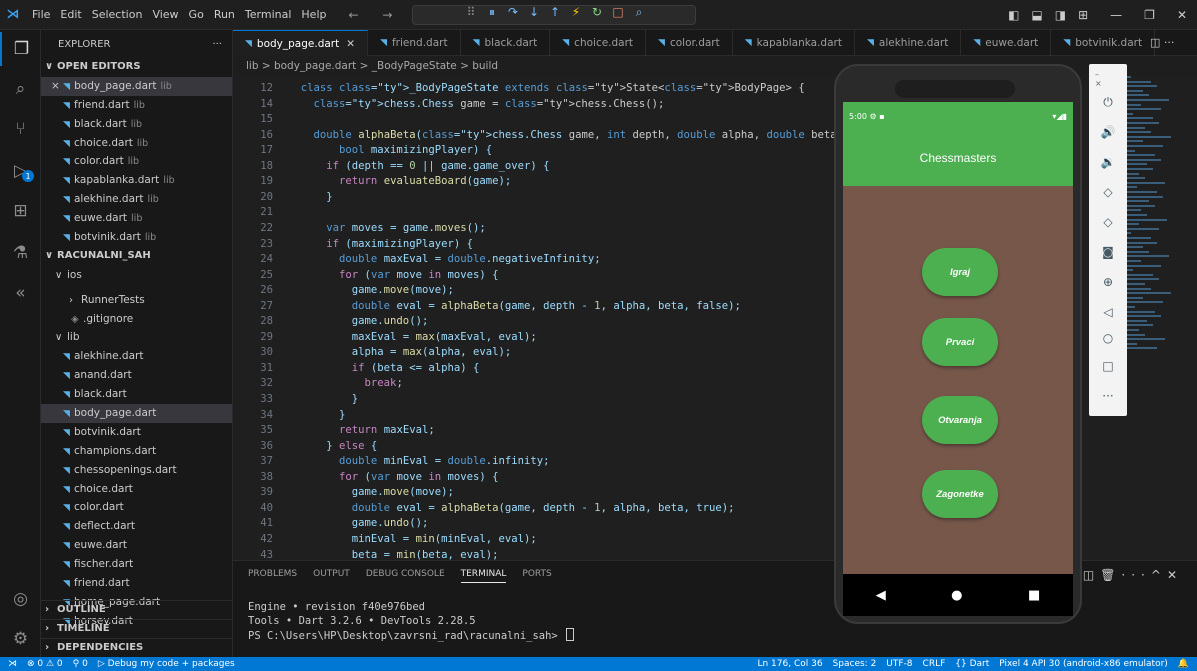 This screenshot has width=1197, height=671. Describe the element at coordinates (960, 342) in the screenshot. I see `prvaci-button: Prvaci` at that location.